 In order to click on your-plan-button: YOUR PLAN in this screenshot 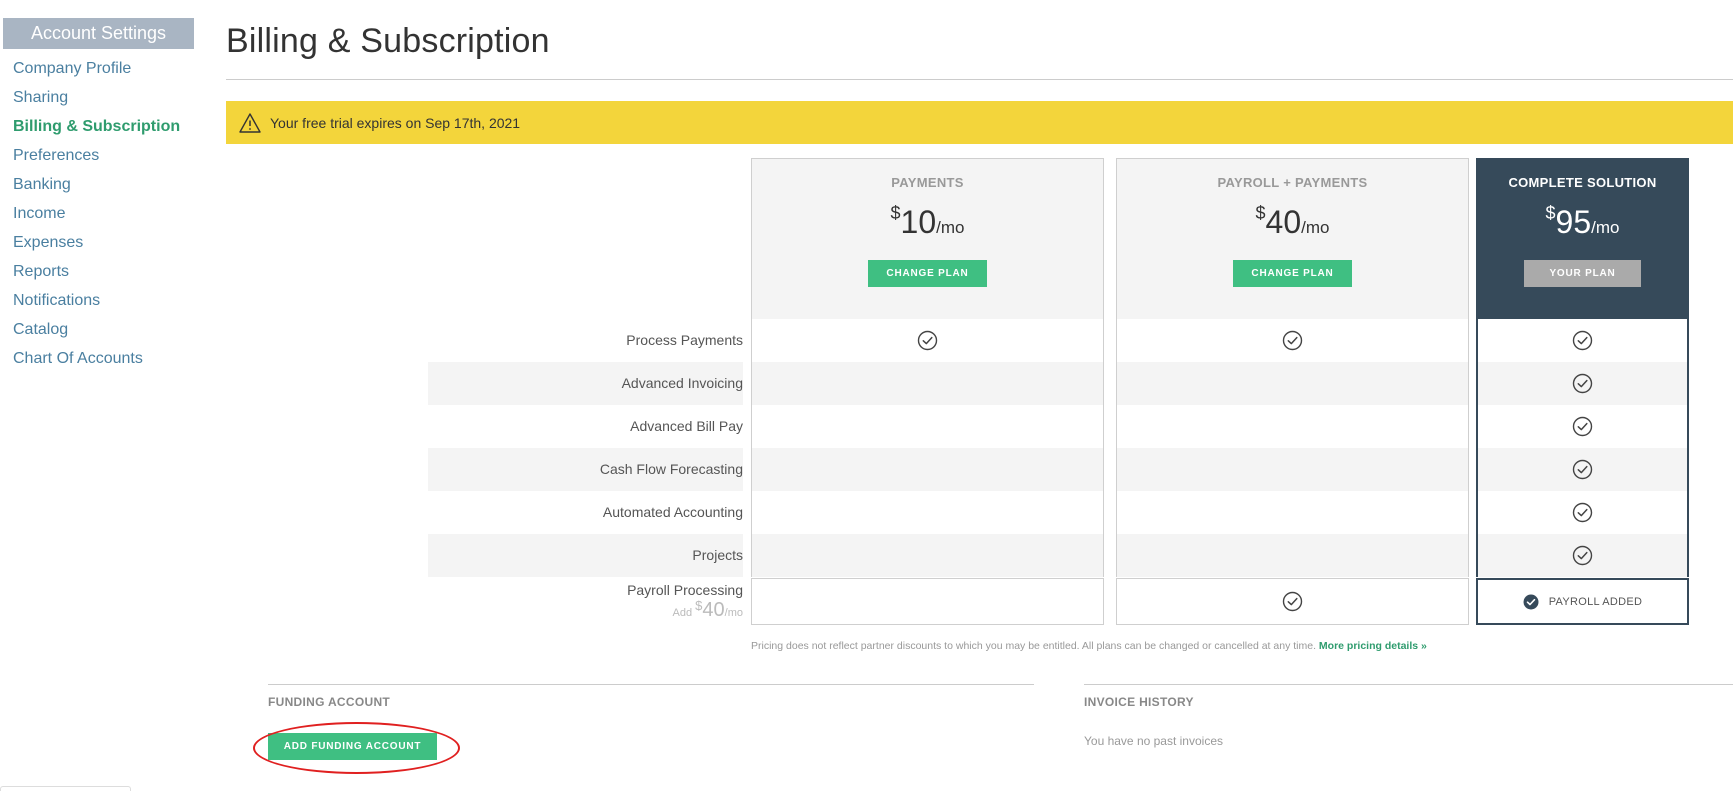, I will do `click(1582, 273)`.